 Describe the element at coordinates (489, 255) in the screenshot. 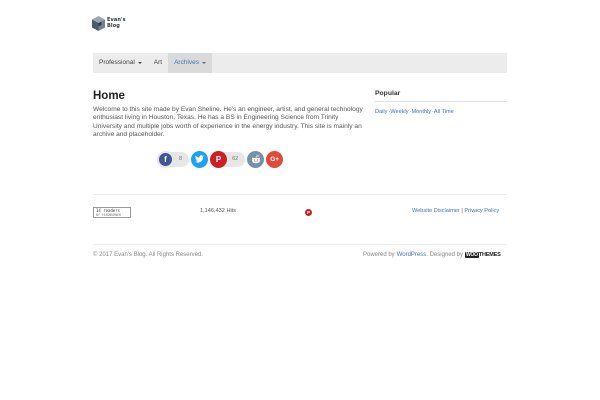

I see `woo-text: THEMES` at that location.